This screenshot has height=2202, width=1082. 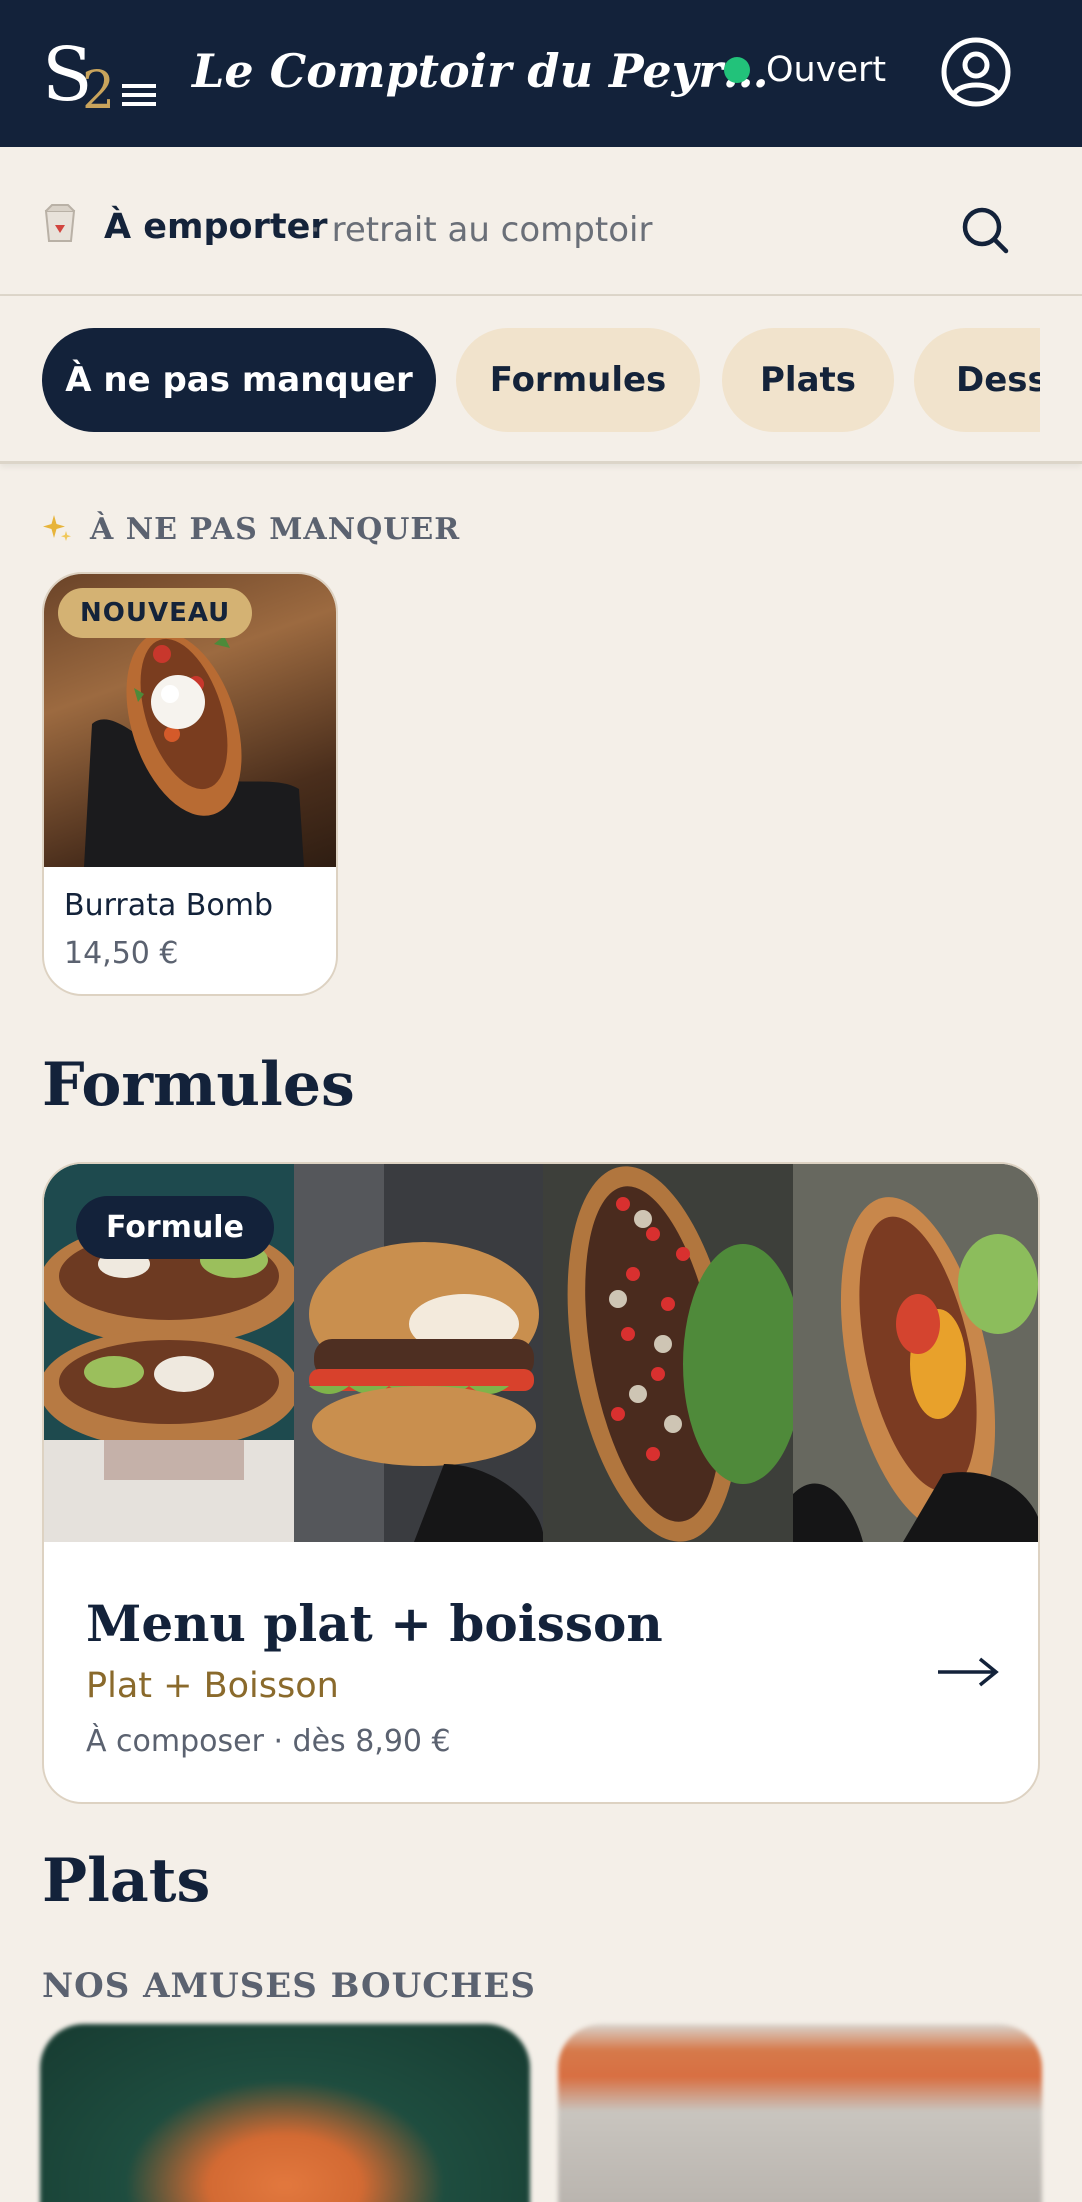 What do you see at coordinates (98, 87) in the screenshot?
I see `svg-text: 2` at bounding box center [98, 87].